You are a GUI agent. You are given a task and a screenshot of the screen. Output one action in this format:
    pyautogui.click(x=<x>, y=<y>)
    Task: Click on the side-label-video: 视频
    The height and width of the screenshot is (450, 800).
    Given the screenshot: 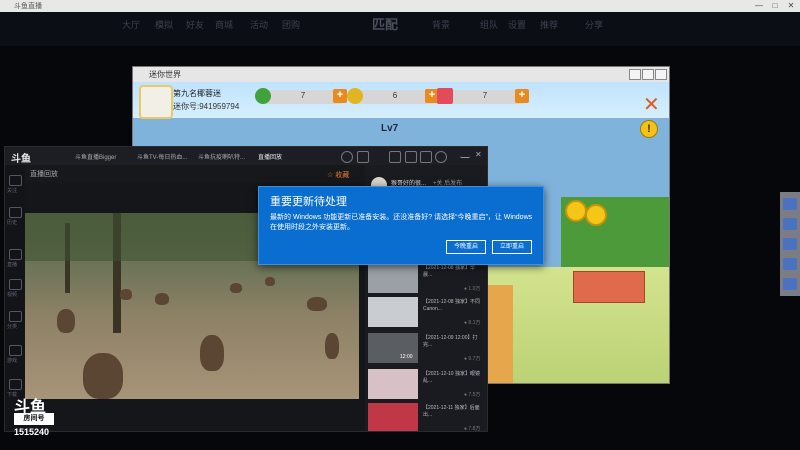 What is the action you would take?
    pyautogui.click(x=12, y=295)
    